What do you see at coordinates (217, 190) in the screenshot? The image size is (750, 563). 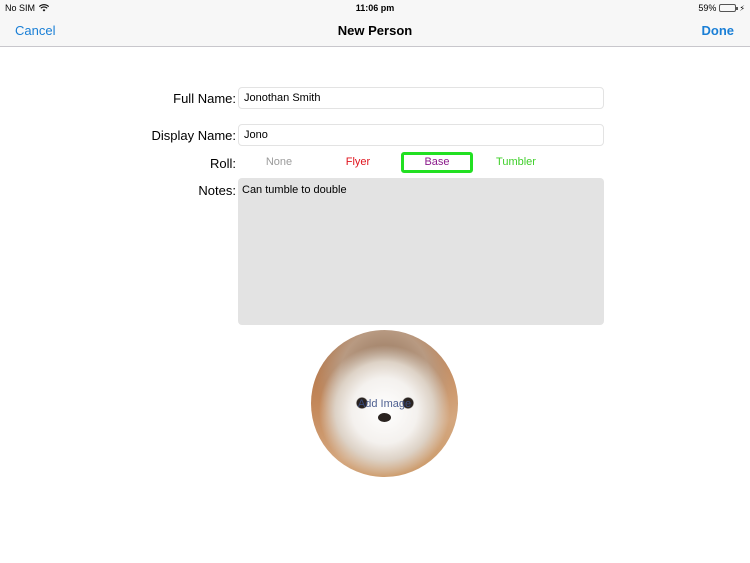 I see `notes-label: Notes:` at bounding box center [217, 190].